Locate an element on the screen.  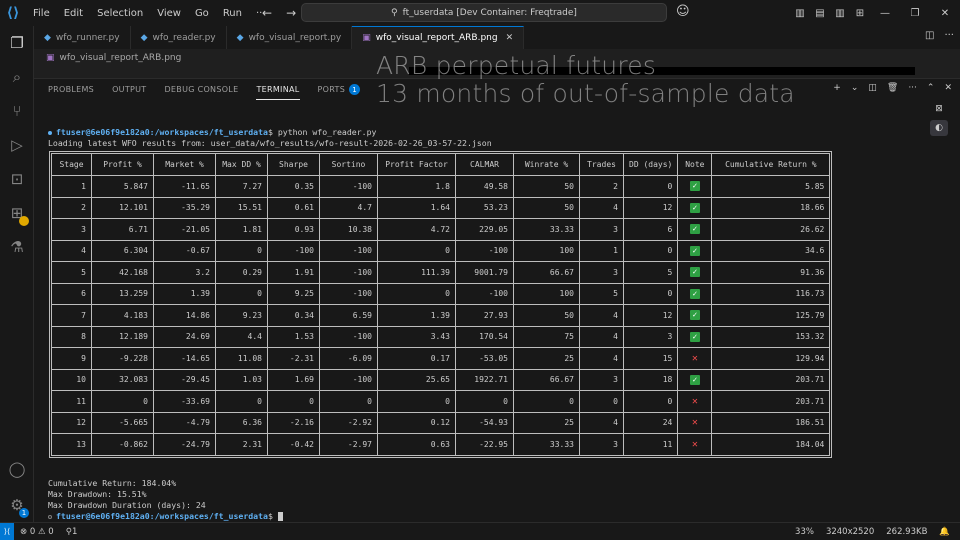
table-cell: 100 is located at coordinates (546, 293).